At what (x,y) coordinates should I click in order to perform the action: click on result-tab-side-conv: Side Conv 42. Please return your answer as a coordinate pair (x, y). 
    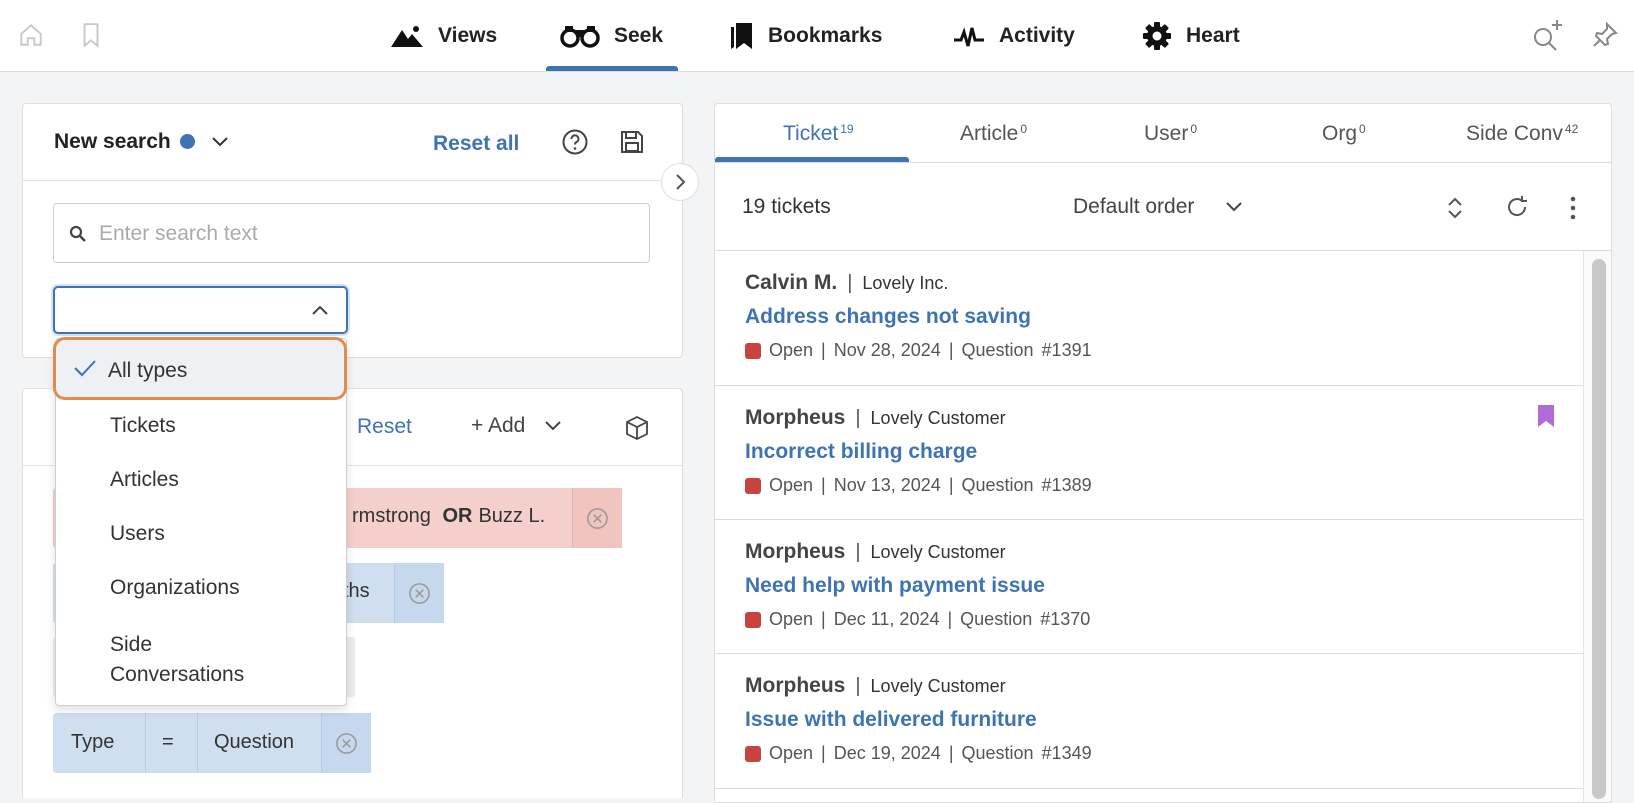
    Looking at the image, I should click on (1522, 134).